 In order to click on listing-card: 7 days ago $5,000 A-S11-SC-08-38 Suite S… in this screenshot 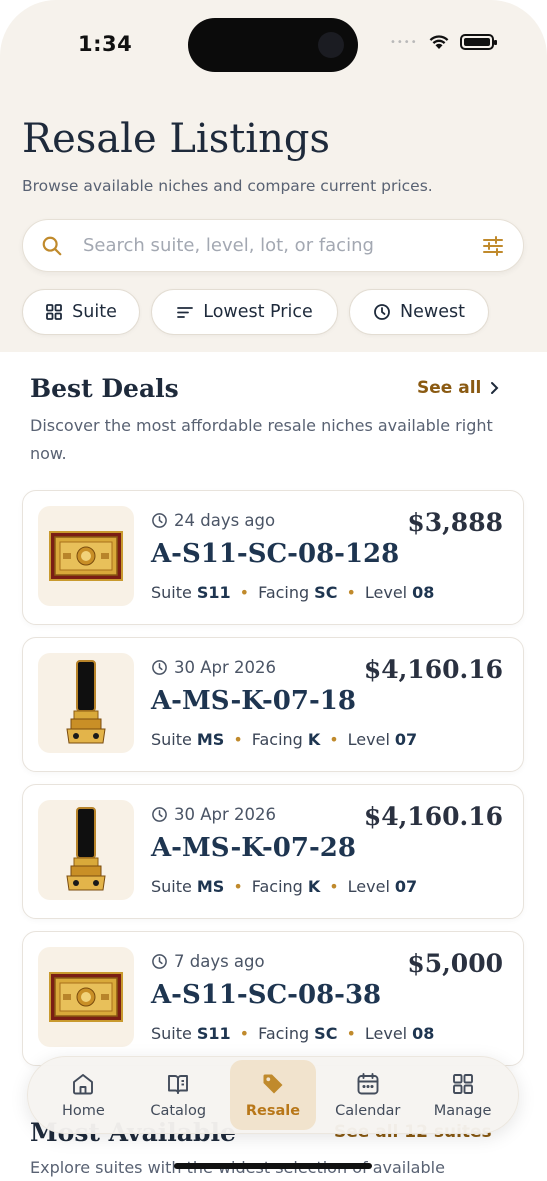, I will do `click(273, 998)`.